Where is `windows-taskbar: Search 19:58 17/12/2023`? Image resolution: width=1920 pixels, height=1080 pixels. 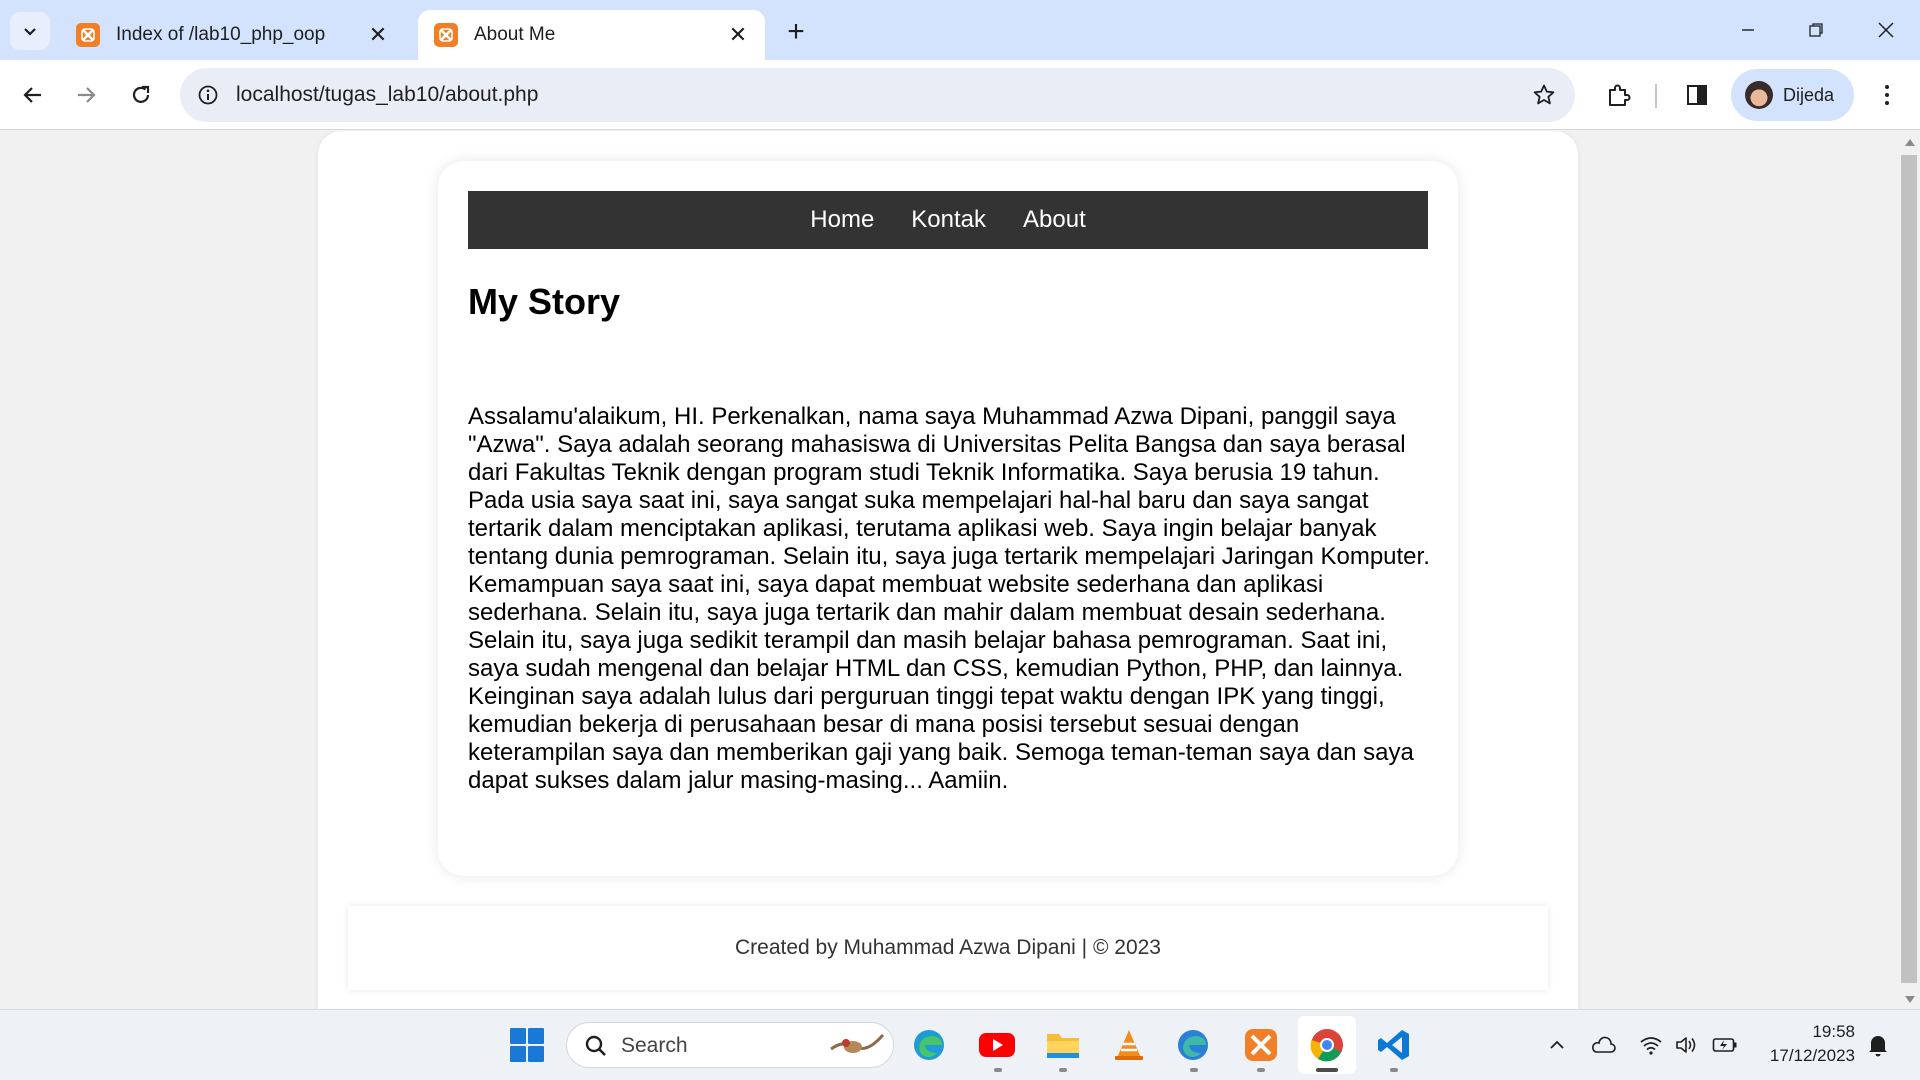
windows-taskbar: Search 19:58 17/12/2023 is located at coordinates (960, 1044).